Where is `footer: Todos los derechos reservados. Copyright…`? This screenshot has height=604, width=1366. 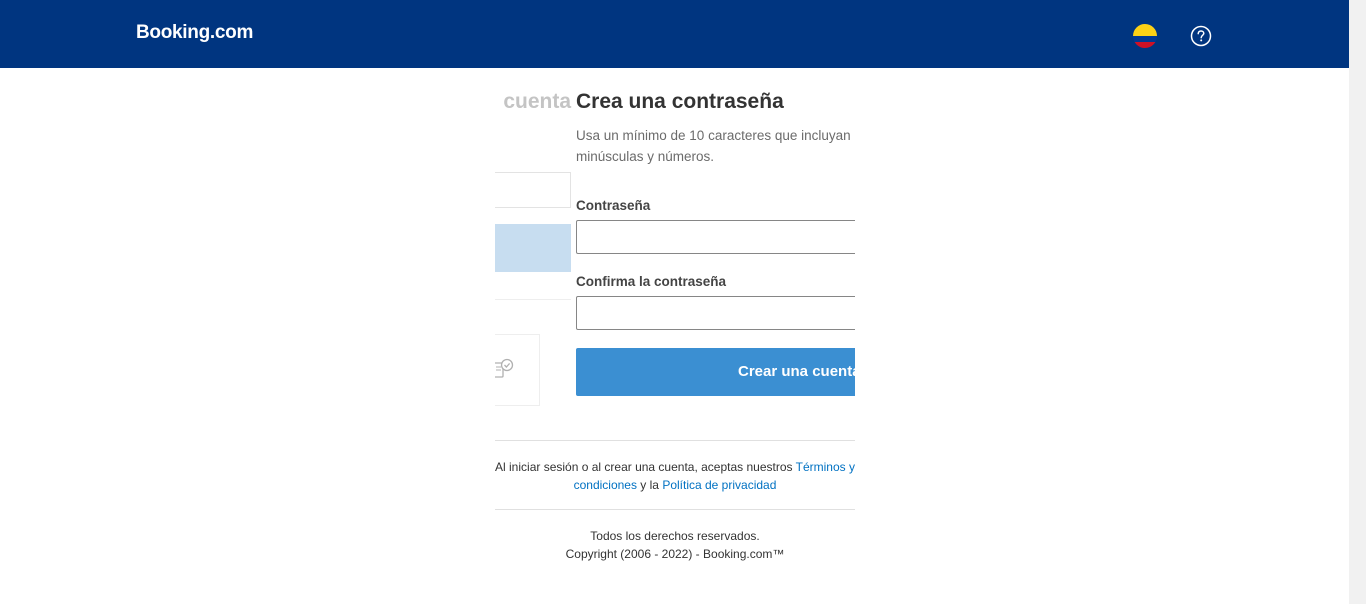
footer: Todos los derechos reservados. Copyright… is located at coordinates (675, 545).